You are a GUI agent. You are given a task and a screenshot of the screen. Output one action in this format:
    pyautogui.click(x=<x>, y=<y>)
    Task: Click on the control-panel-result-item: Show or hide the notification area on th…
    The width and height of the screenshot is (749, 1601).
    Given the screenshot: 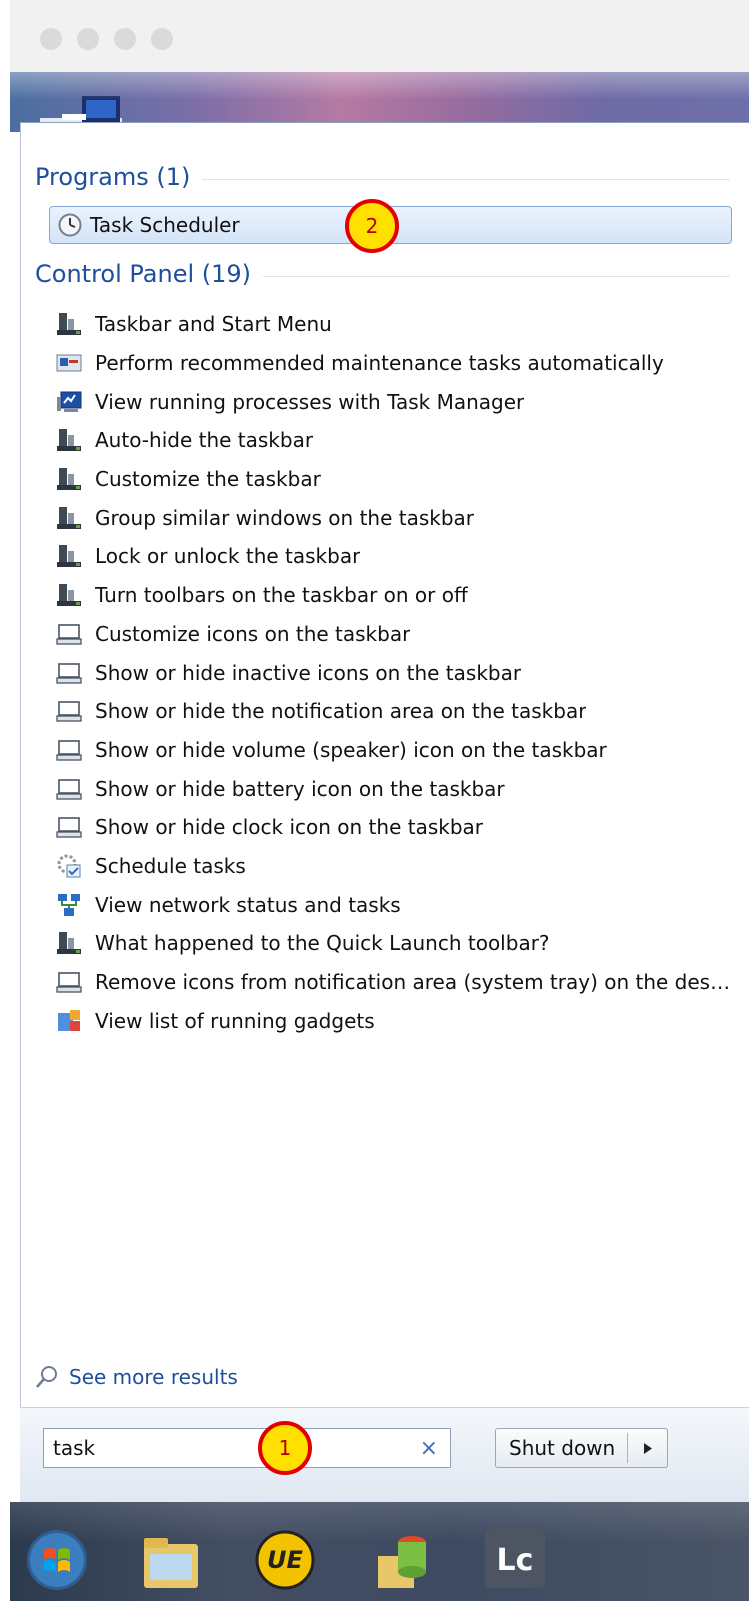 What is the action you would take?
    pyautogui.click(x=395, y=711)
    